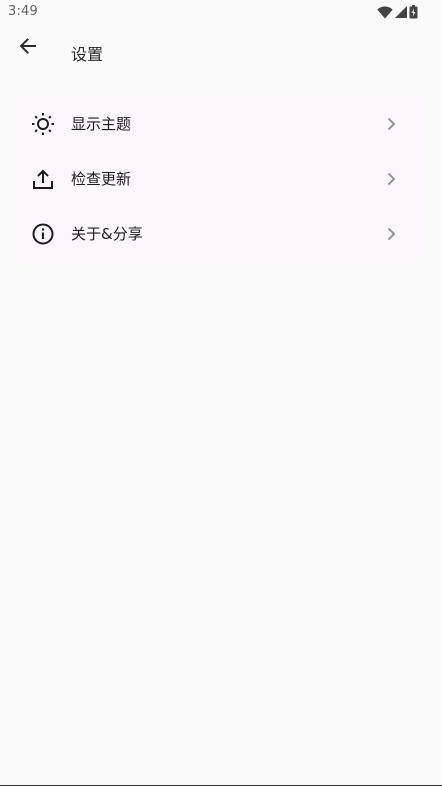  I want to click on page-title: 设置, so click(87, 54).